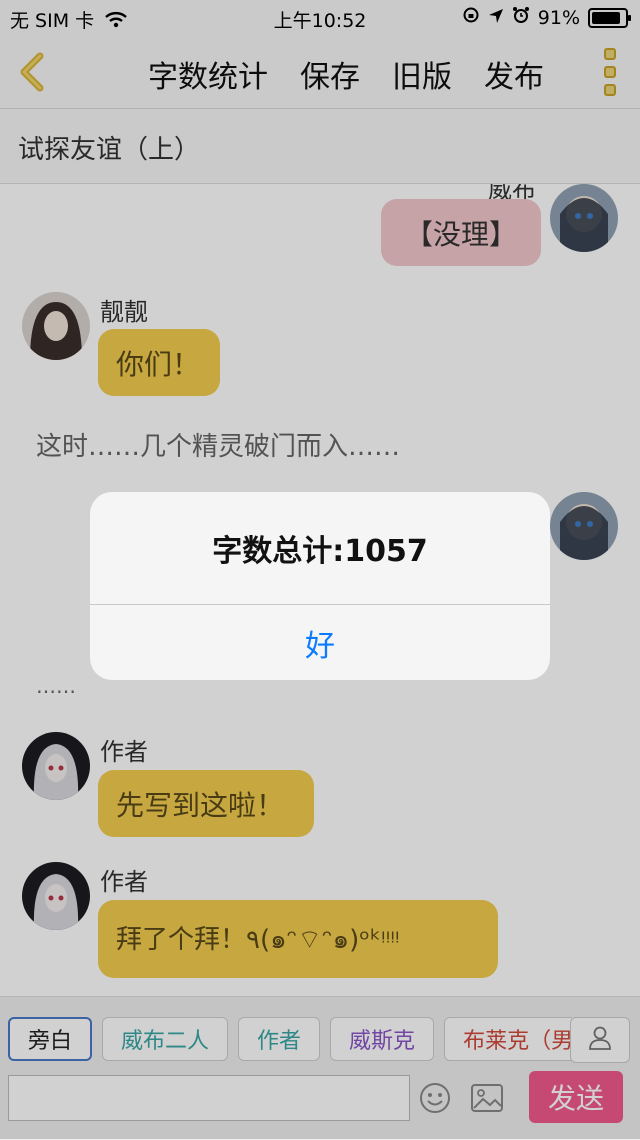 This screenshot has width=640, height=1140. I want to click on role-tab-wesker: 威斯克, so click(382, 1039).